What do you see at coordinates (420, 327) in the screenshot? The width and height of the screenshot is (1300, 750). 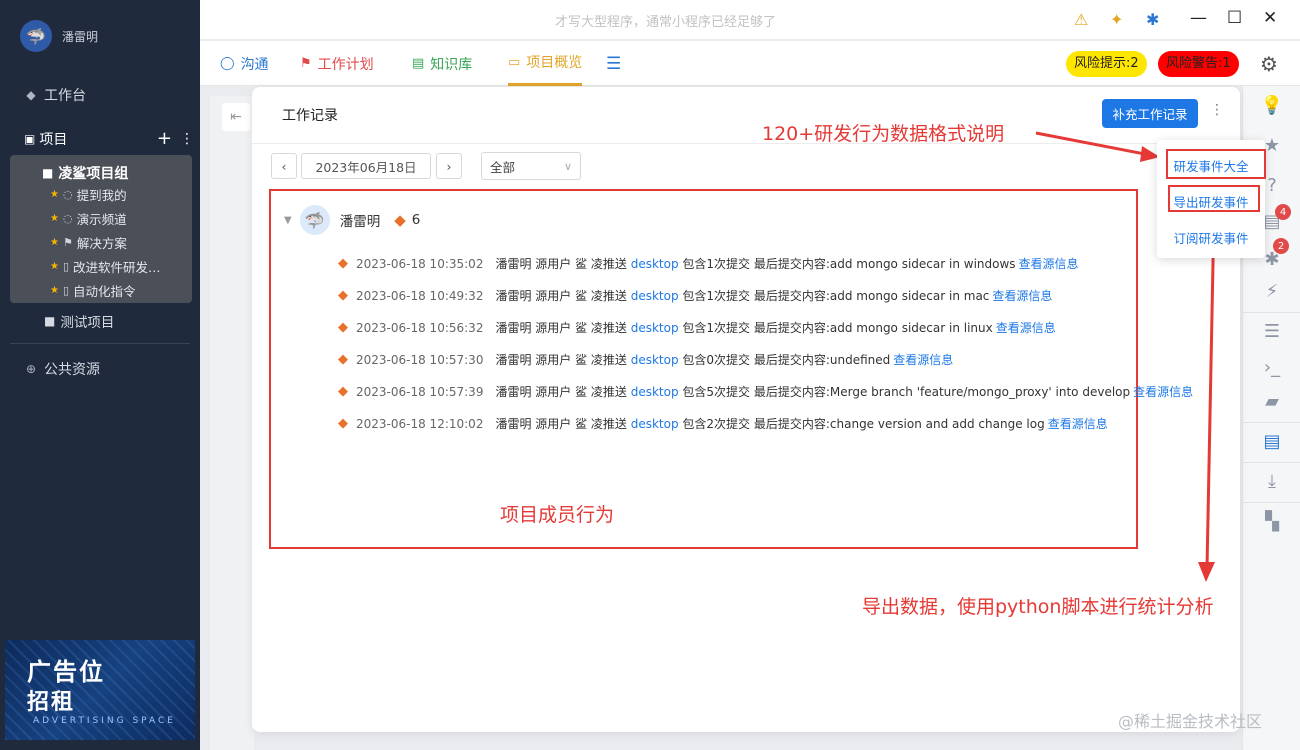 I see `log-time: 2023-06-18 10:56:32` at bounding box center [420, 327].